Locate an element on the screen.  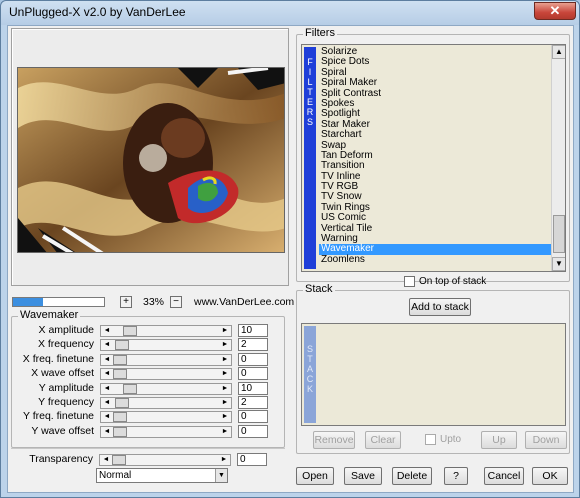
add-to-stack-button: Add to stack is located at coordinates (440, 307).